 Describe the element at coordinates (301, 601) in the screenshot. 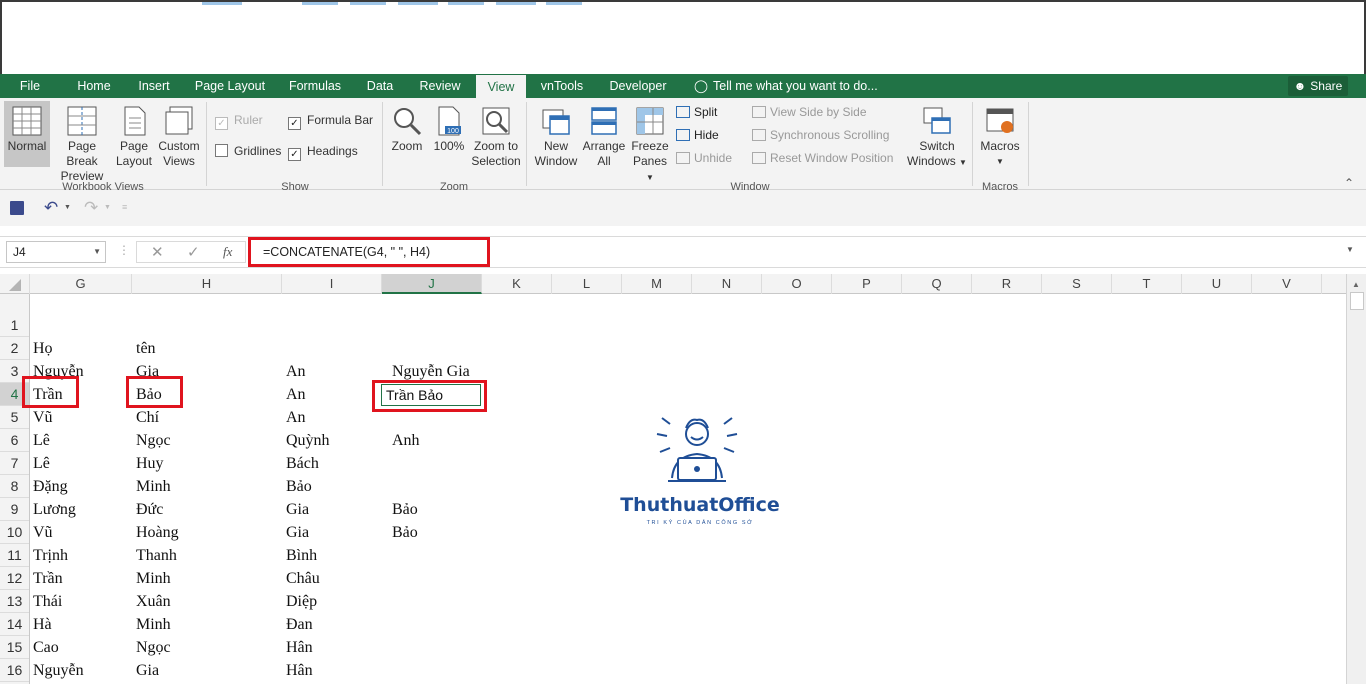

I see `cell-i13: Diệp` at that location.